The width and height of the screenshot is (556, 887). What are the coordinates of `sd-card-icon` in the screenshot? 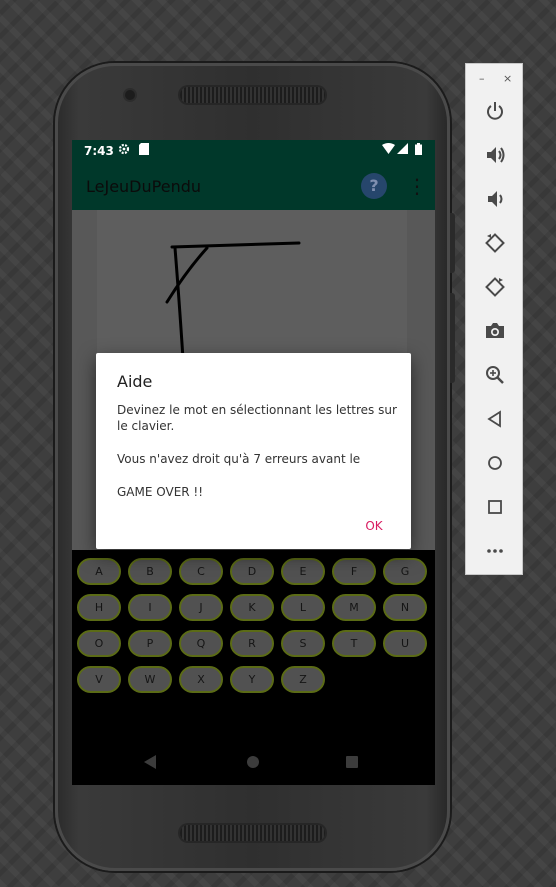 It's located at (144, 150).